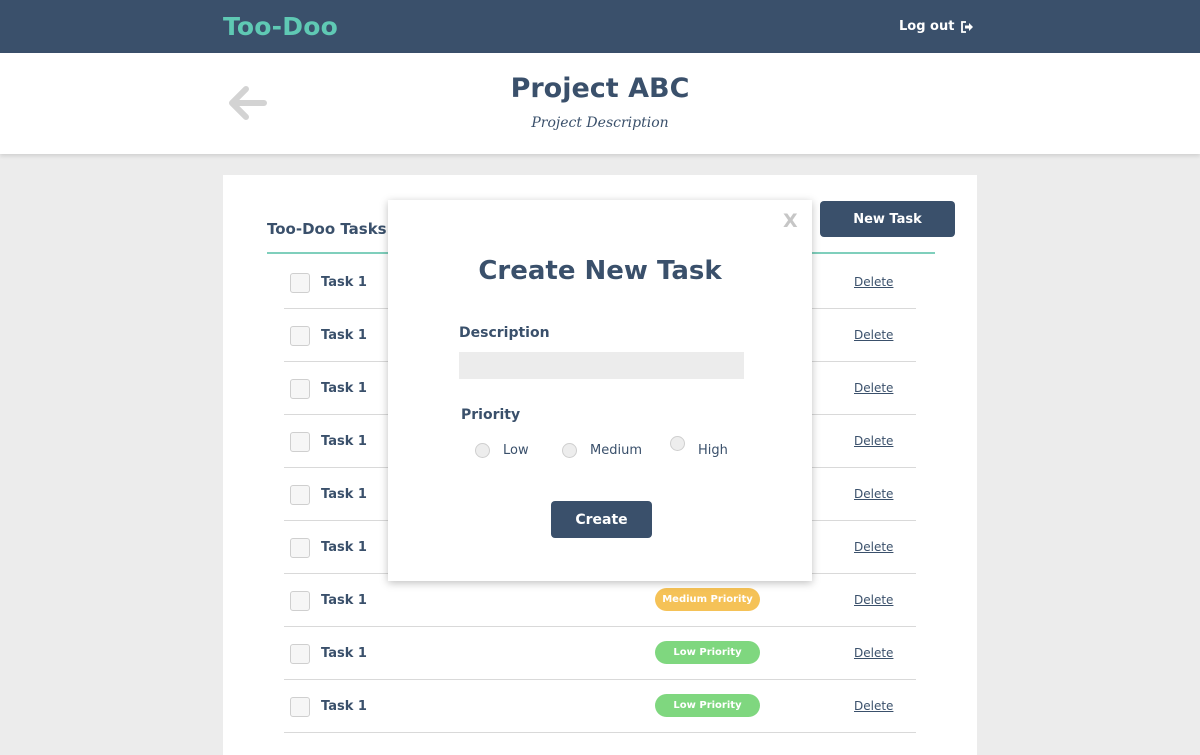 This screenshot has width=1200, height=755. What do you see at coordinates (927, 26) in the screenshot?
I see `logout-label: Log out` at bounding box center [927, 26].